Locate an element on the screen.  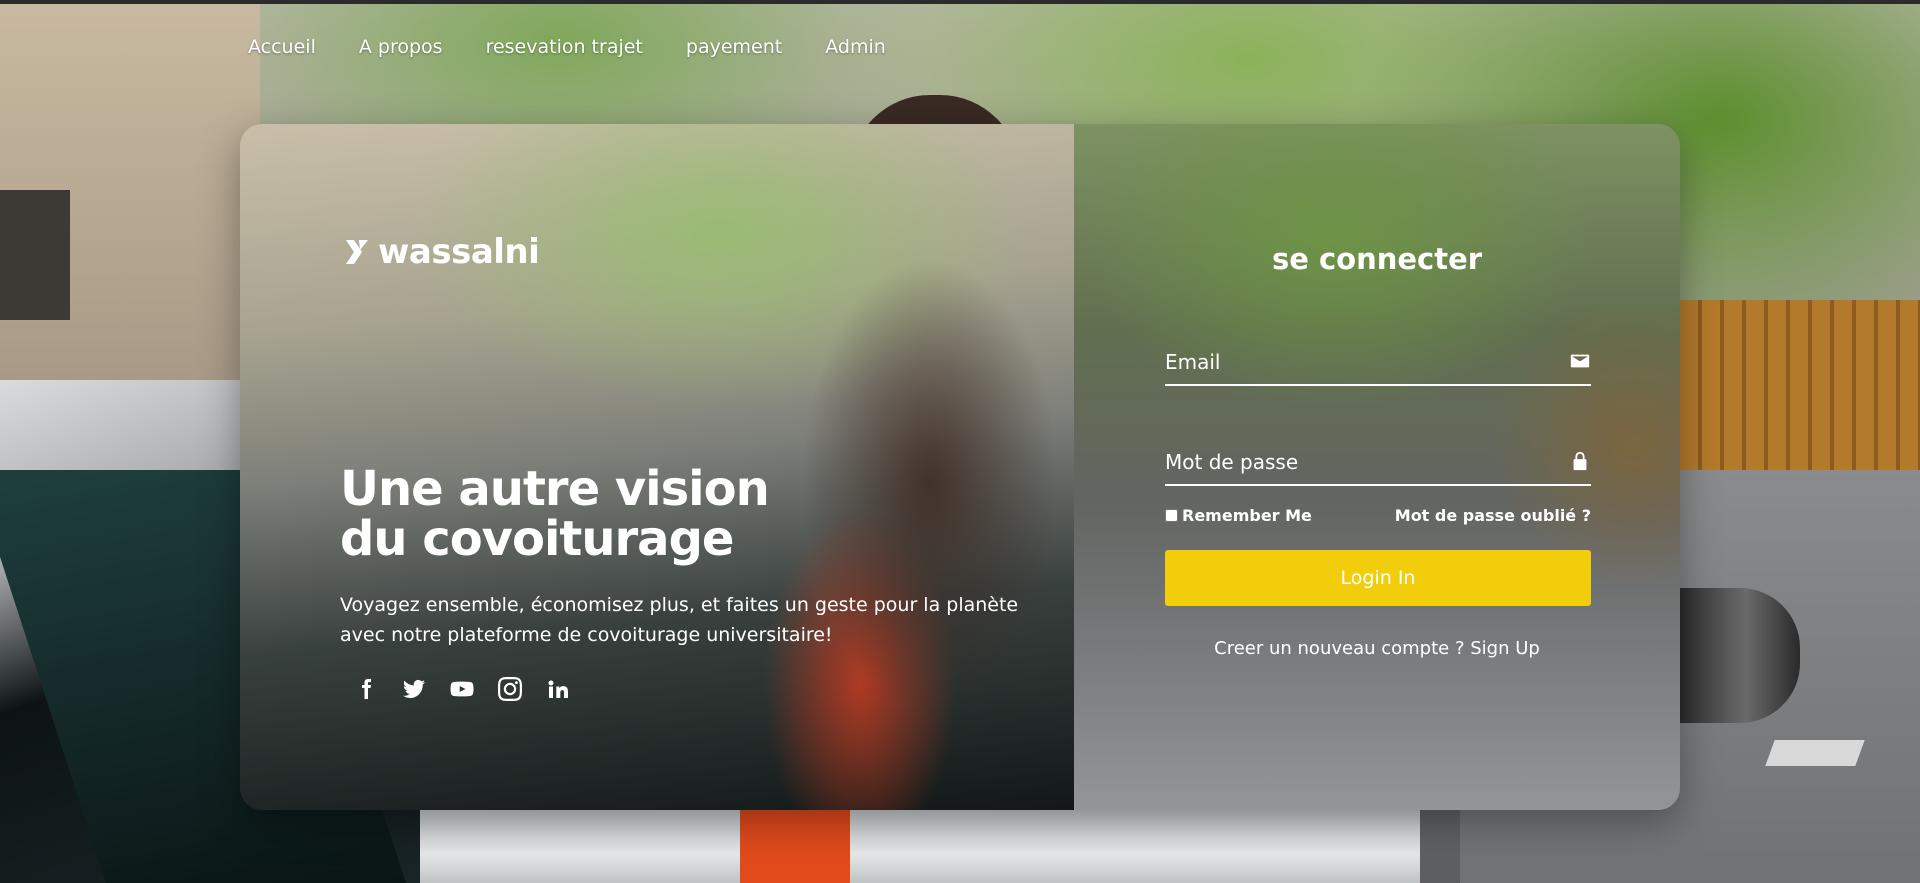
facebook-icon is located at coordinates (366, 689).